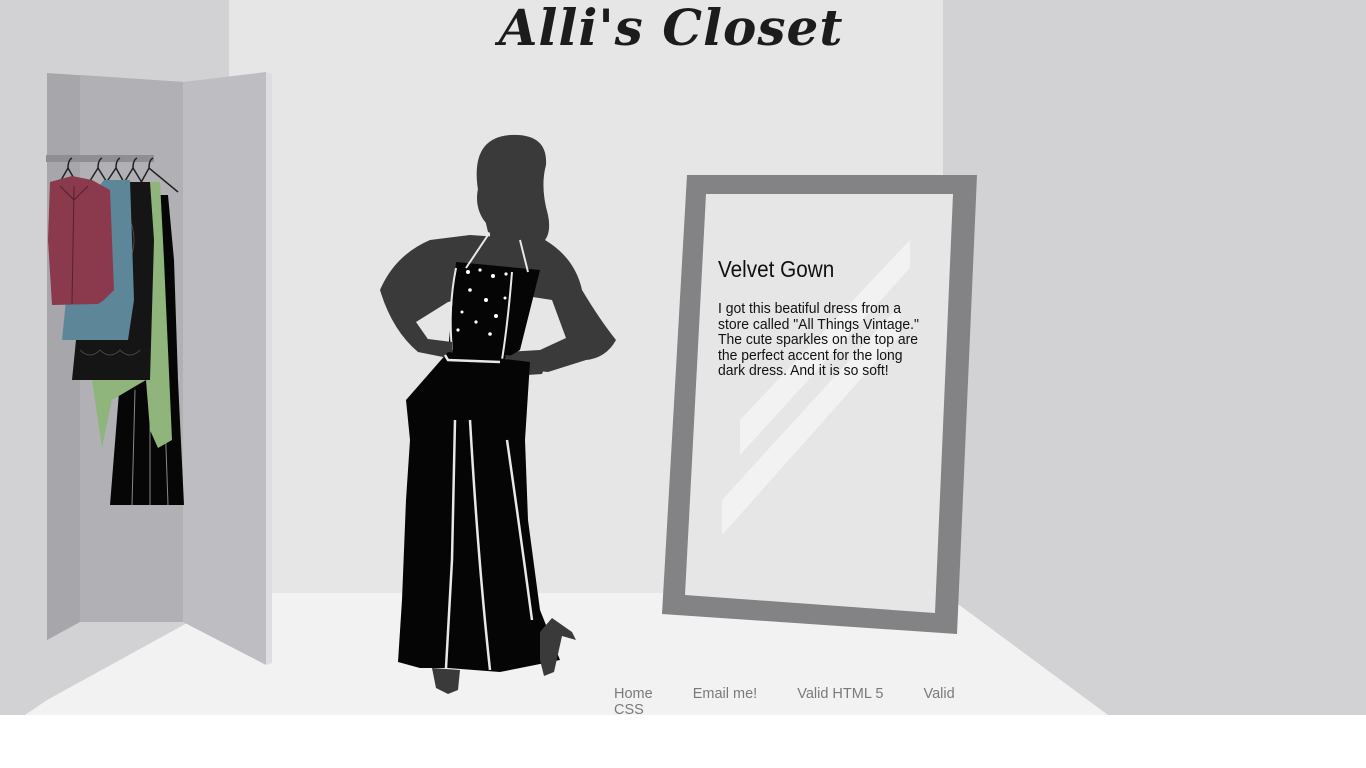 The width and height of the screenshot is (1366, 768). I want to click on closet, so click(159, 368).